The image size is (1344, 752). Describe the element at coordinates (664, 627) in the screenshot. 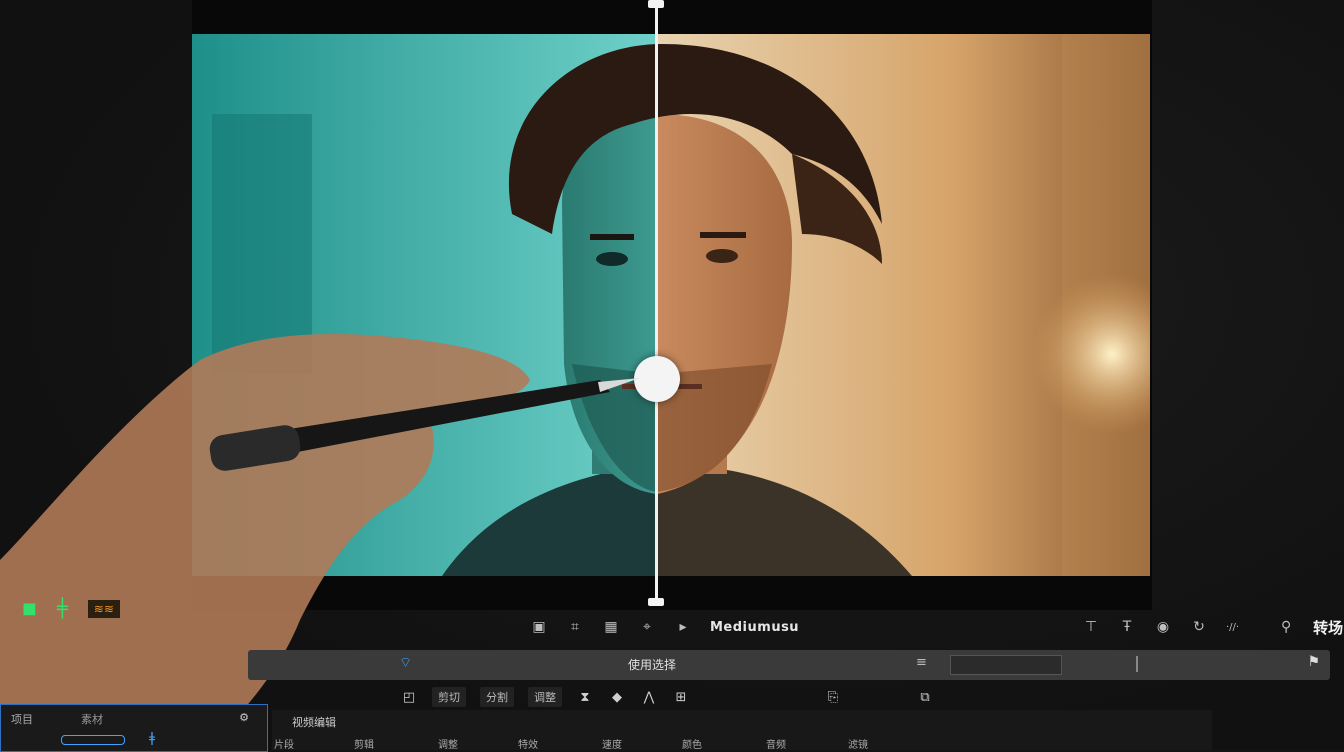

I see `viewer-tools: ▣ ⌗ ▦ ⌖ ▸ Mediumusu` at that location.